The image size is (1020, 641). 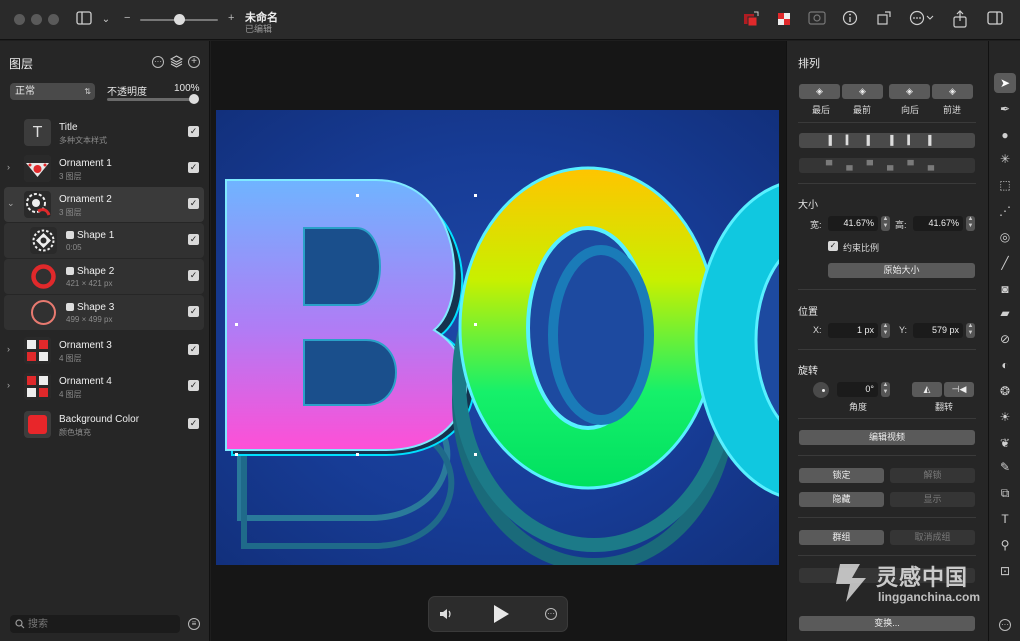 I want to click on play-icon, so click(x=501, y=615).